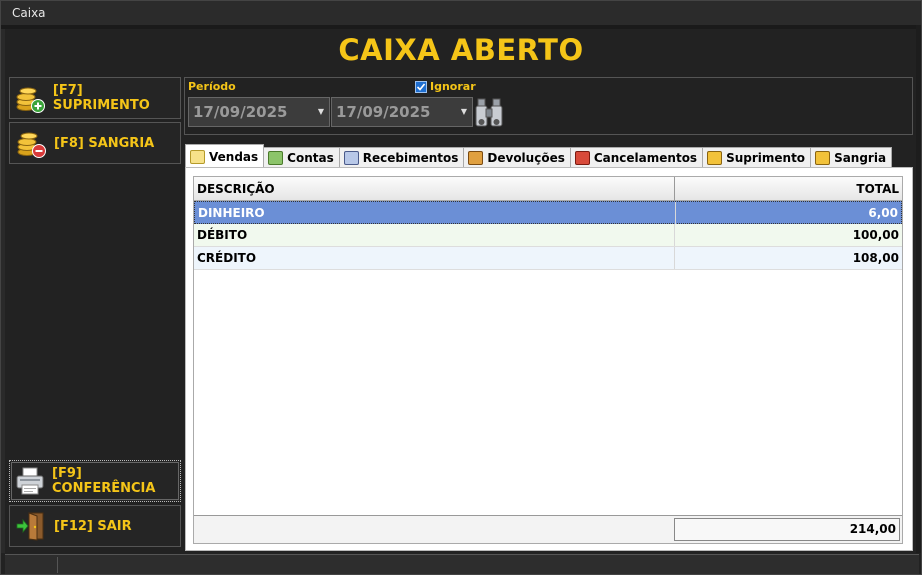 This screenshot has height=575, width=922. I want to click on conferencia-button: [F9] CONFERÊNCIA, so click(95, 481).